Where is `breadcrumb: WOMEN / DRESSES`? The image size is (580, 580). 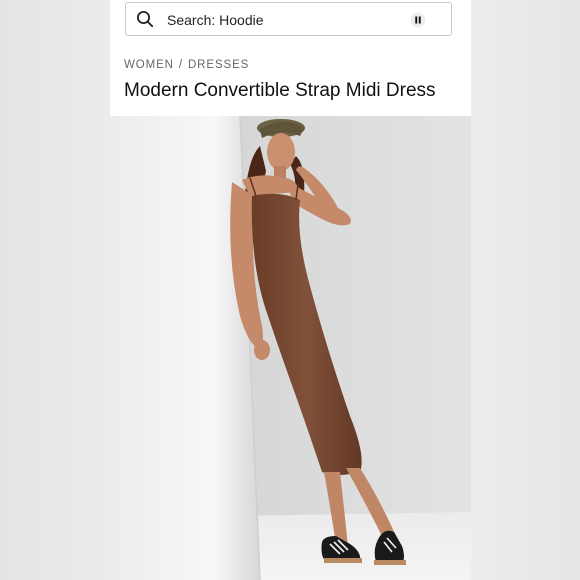
breadcrumb: WOMEN / DRESSES is located at coordinates (186, 65).